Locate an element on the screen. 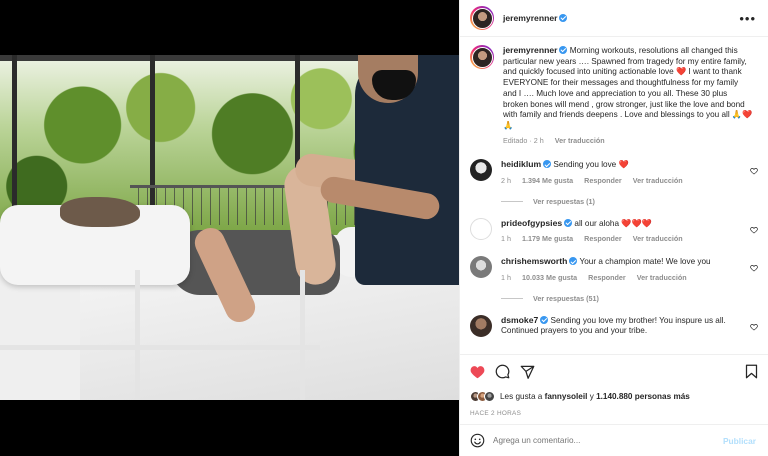 This screenshot has width=768, height=456. comment-time: 2 h is located at coordinates (506, 181).